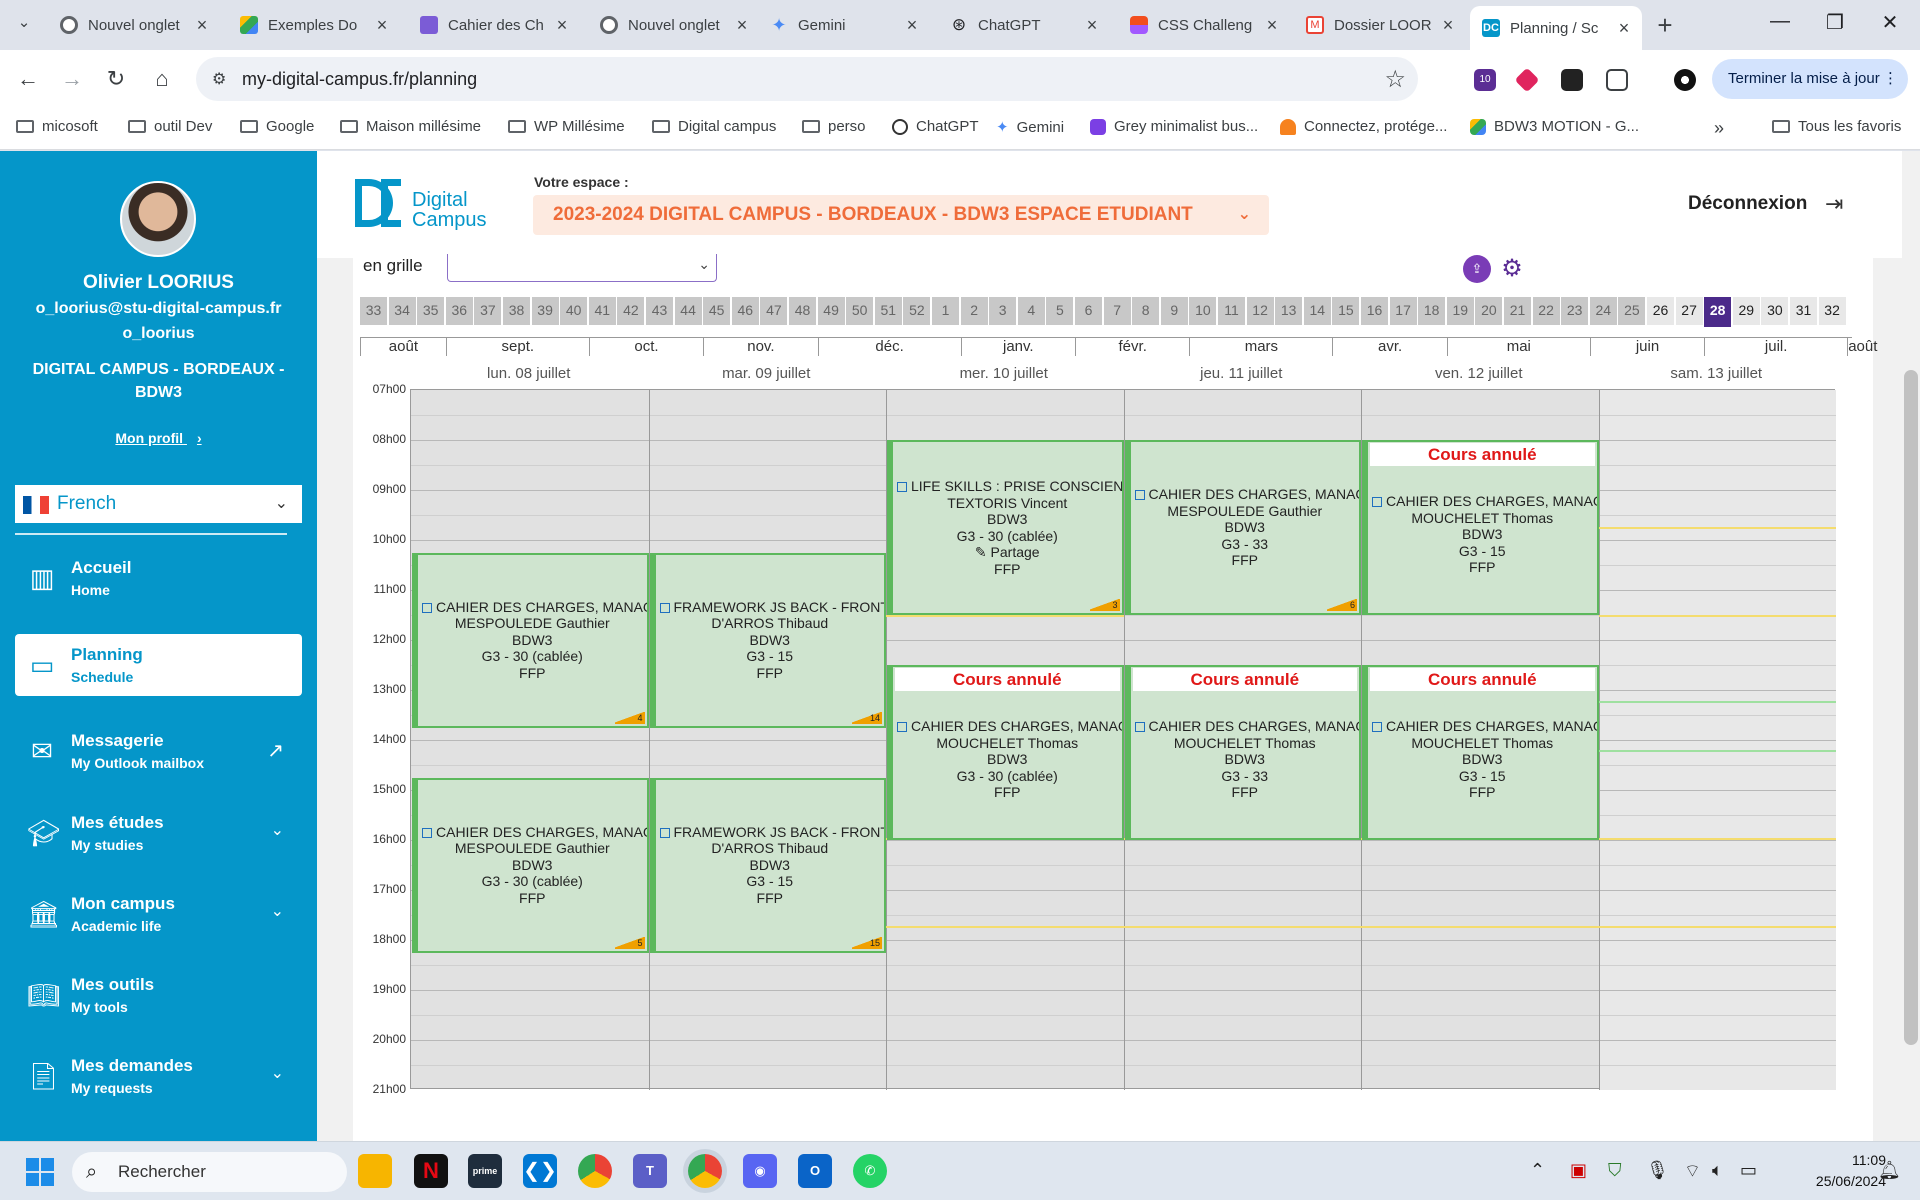 The image size is (1920, 1200). What do you see at coordinates (494, 25) in the screenshot?
I see `browser-tab: Cahier des Ch ×` at bounding box center [494, 25].